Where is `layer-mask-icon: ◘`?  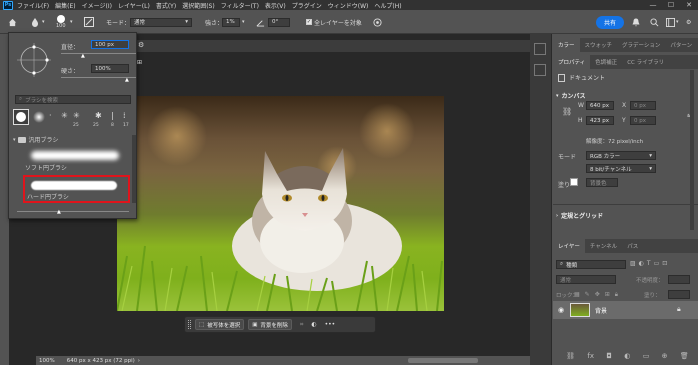 layer-mask-icon: ◘ is located at coordinates (609, 356).